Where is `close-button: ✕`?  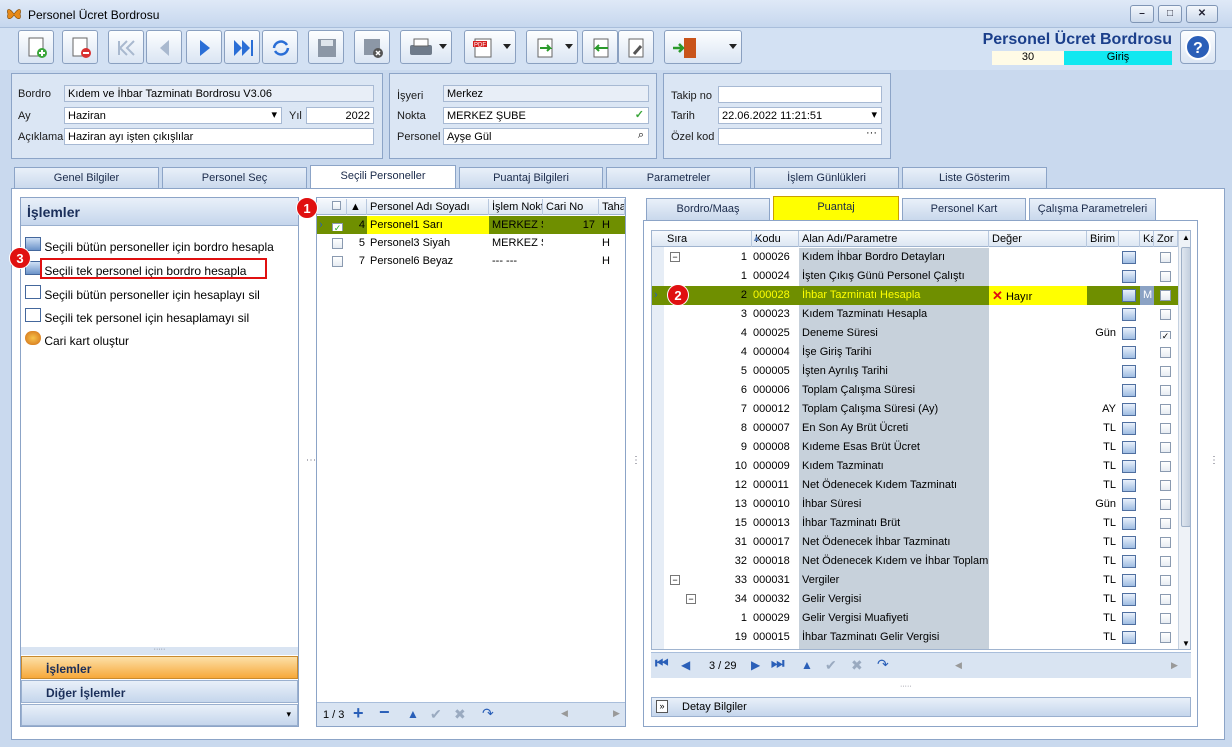 close-button: ✕ is located at coordinates (1202, 14).